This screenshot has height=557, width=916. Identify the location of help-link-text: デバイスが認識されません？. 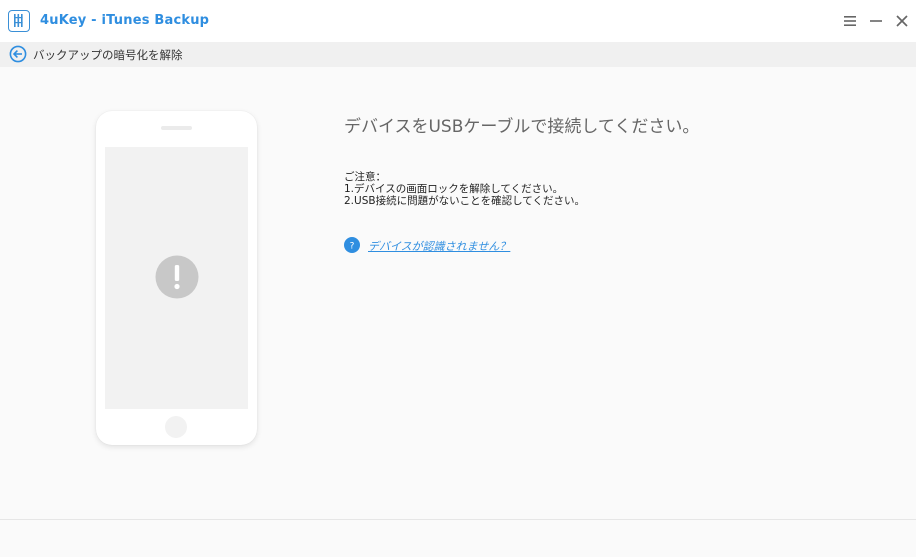
(439, 246).